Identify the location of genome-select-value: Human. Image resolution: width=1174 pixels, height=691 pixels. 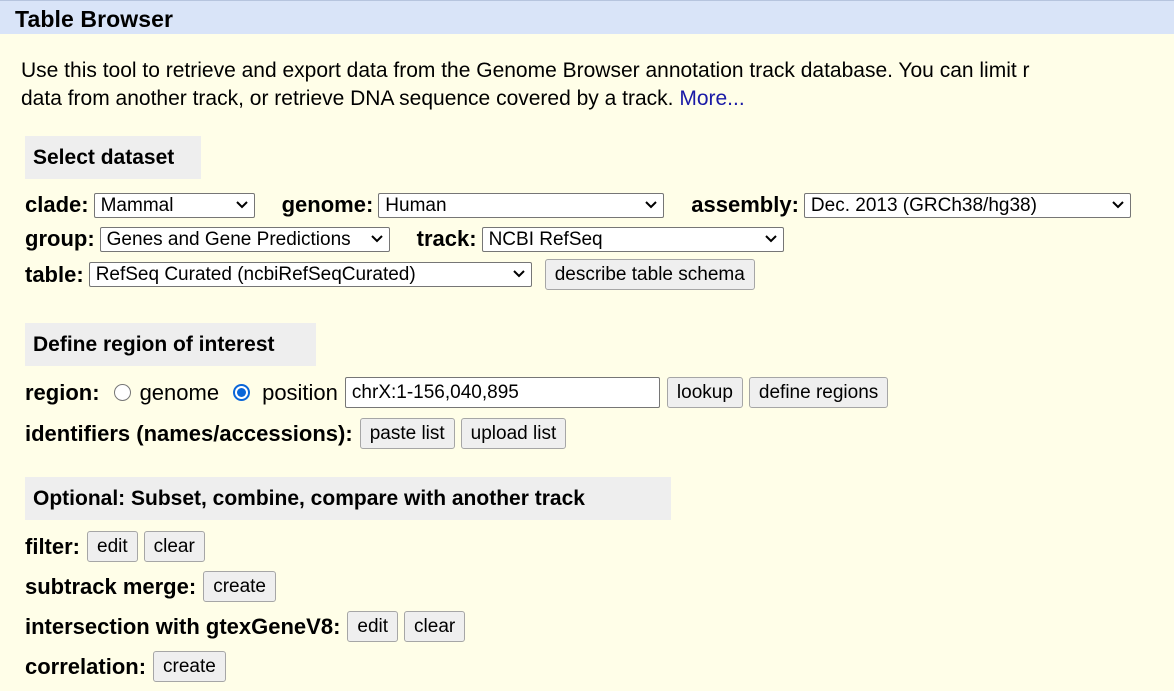
(416, 205).